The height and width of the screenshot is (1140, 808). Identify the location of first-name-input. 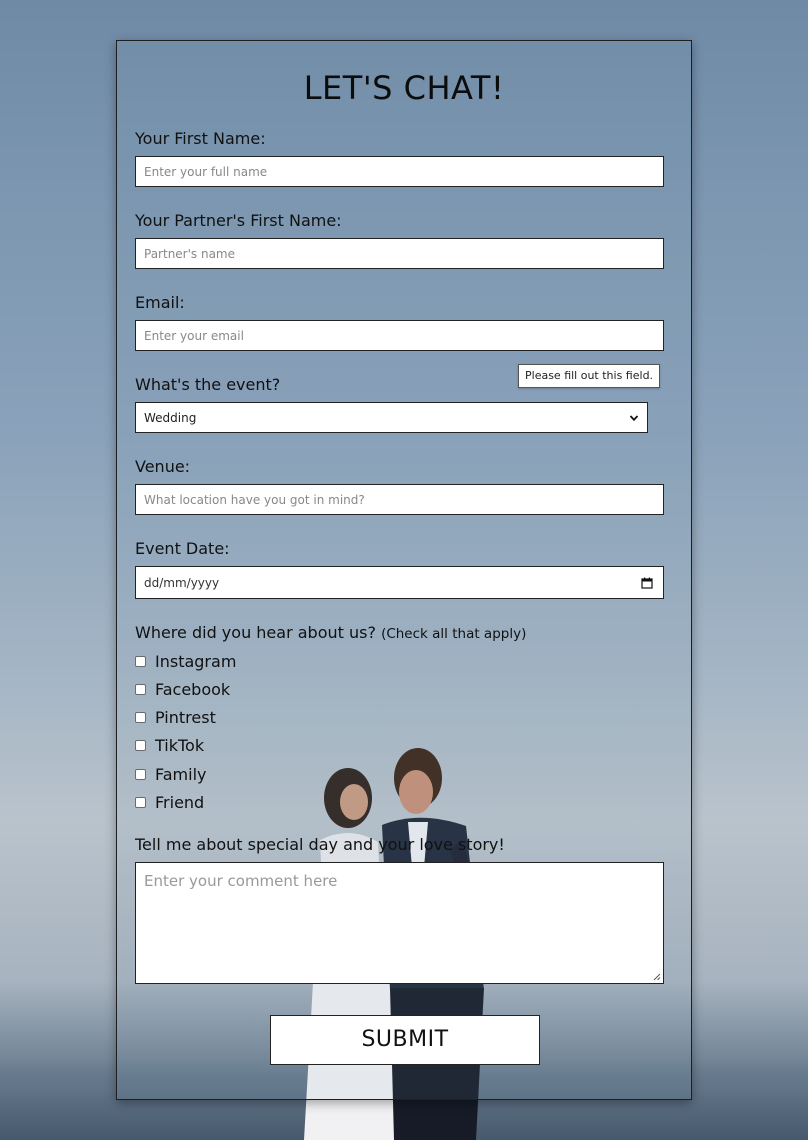
(399, 171).